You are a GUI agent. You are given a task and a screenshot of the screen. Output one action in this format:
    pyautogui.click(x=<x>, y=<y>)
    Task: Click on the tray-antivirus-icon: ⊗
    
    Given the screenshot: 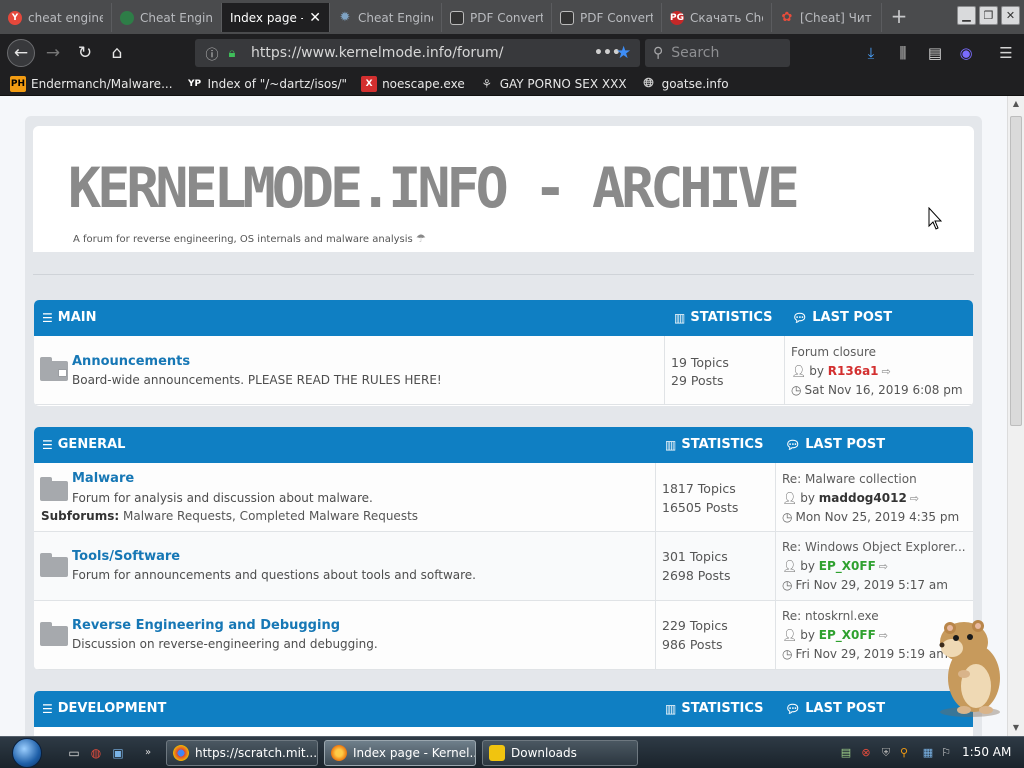 What is the action you would take?
    pyautogui.click(x=866, y=753)
    